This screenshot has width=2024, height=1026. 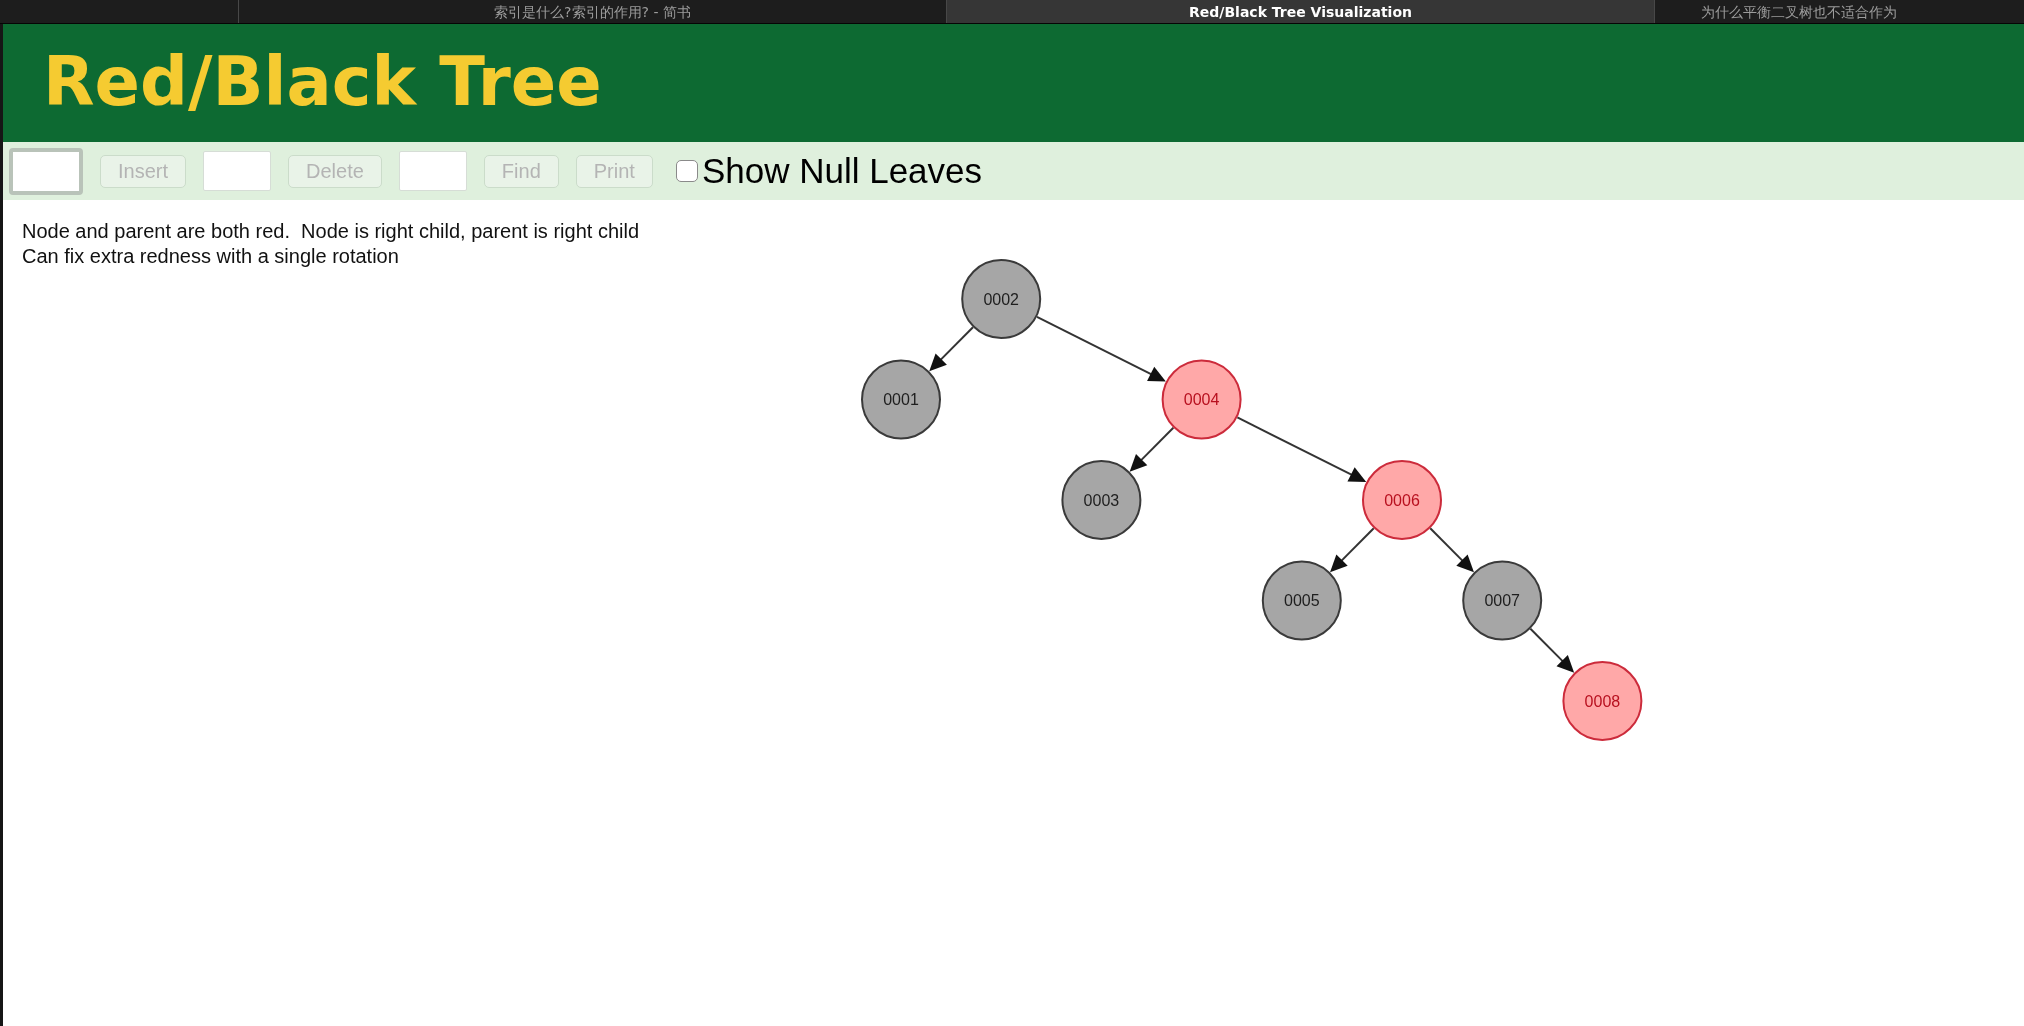 What do you see at coordinates (842, 171) in the screenshot?
I see `checkbox-label: Show Null Leaves` at bounding box center [842, 171].